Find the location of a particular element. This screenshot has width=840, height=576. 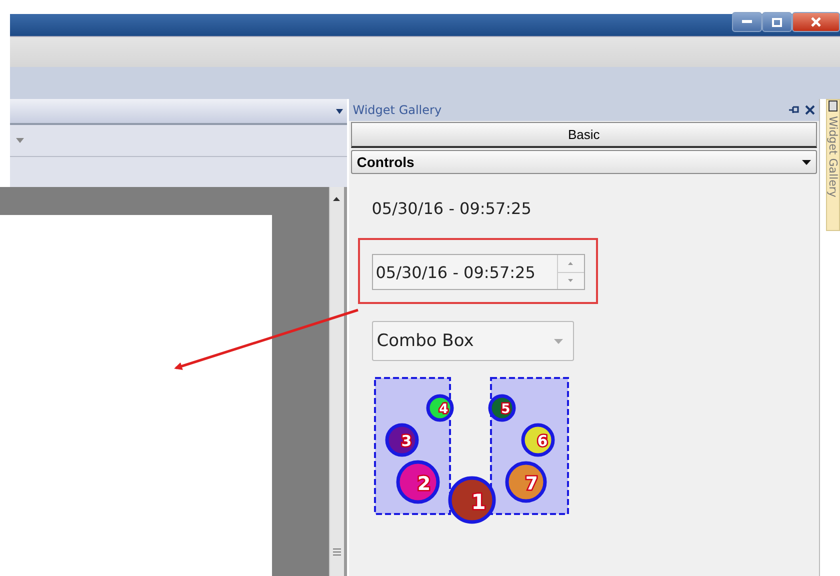

scroll-grip-icon is located at coordinates (336, 552).